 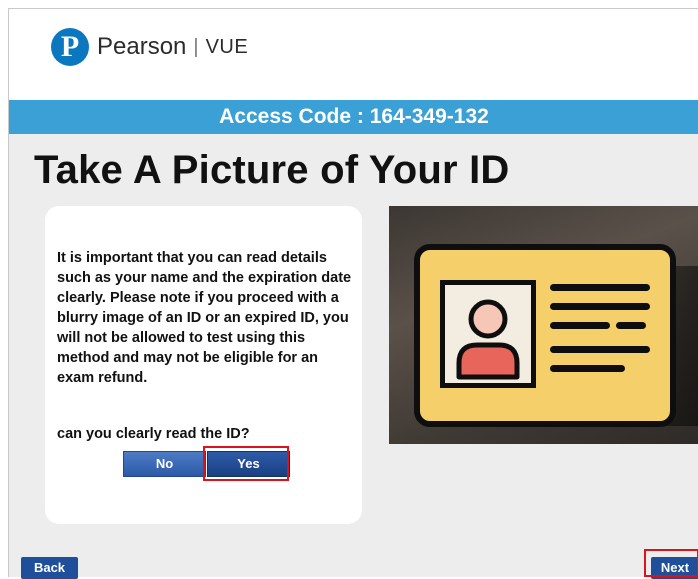 I want to click on confirm-question: can you clearly read the ID?, so click(x=153, y=434).